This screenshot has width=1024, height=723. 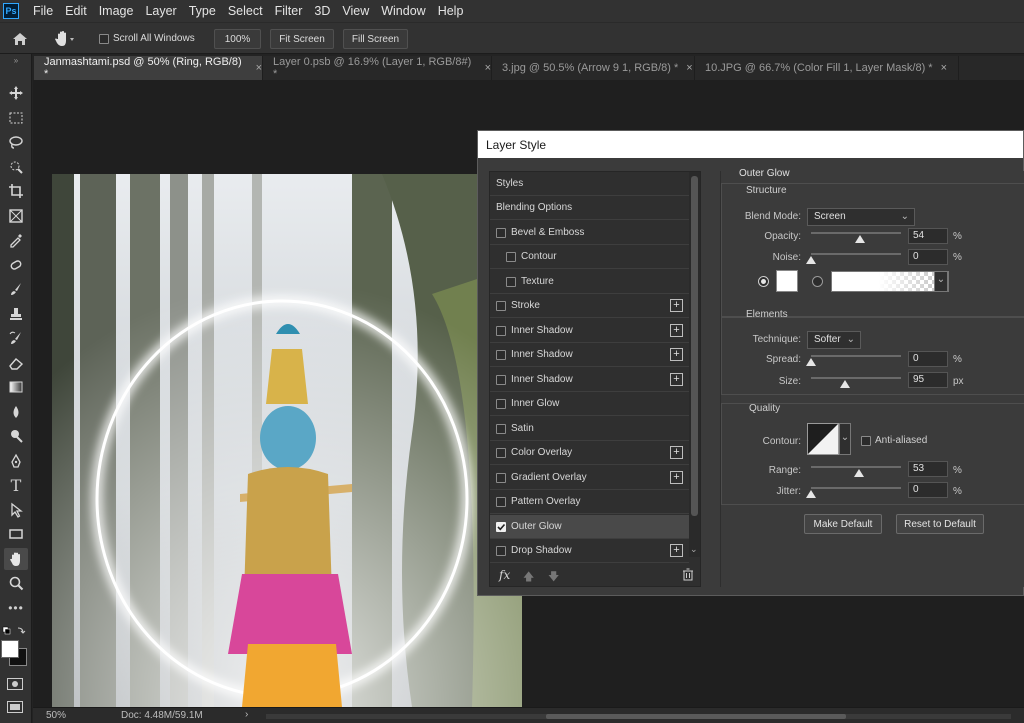 I want to click on move-tool-icon, so click(x=16, y=93).